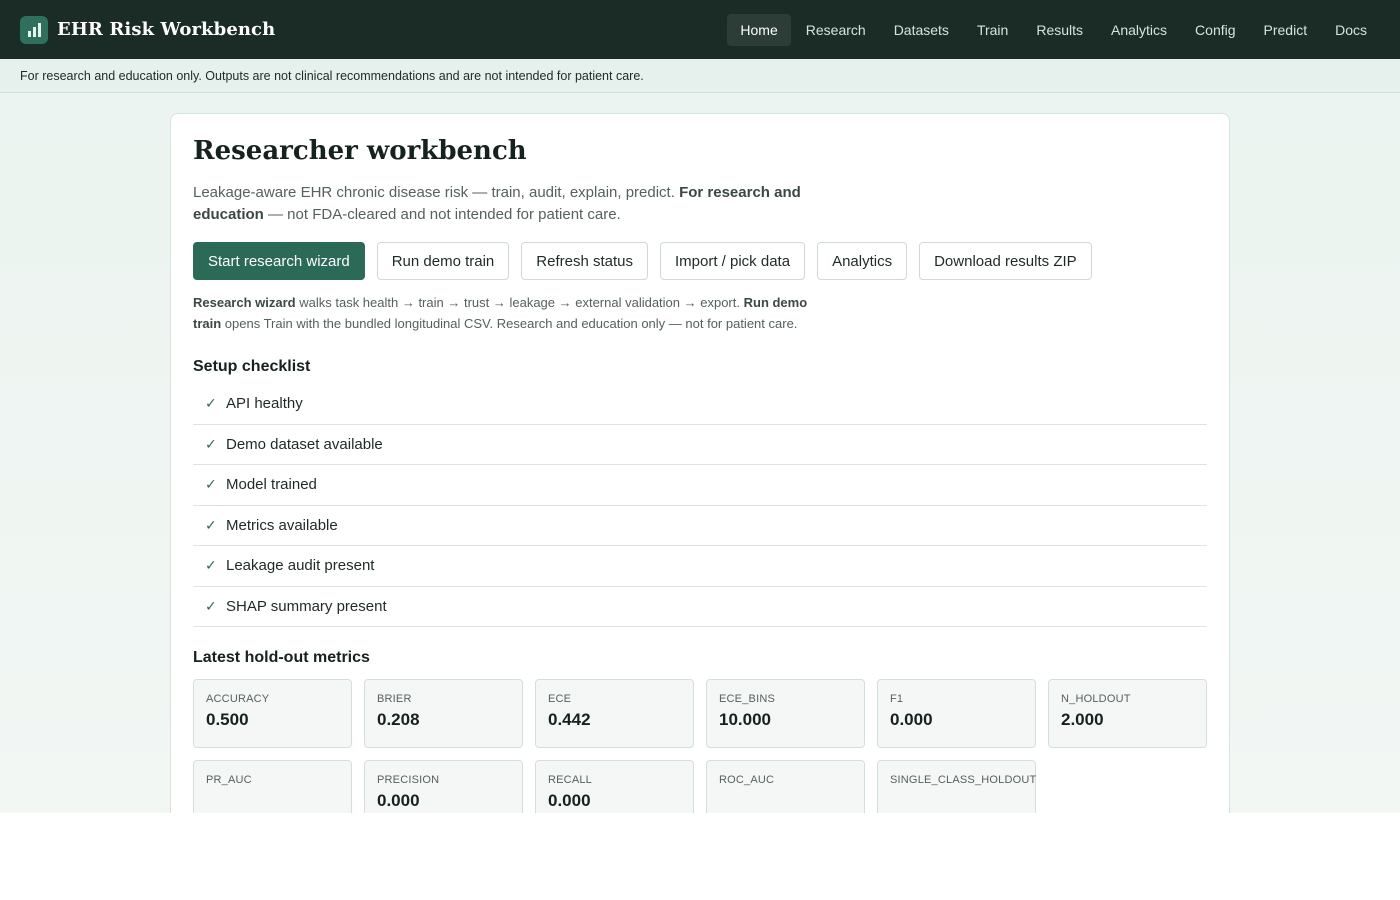  Describe the element at coordinates (360, 151) in the screenshot. I see `page-title: Researcher workbench` at that location.